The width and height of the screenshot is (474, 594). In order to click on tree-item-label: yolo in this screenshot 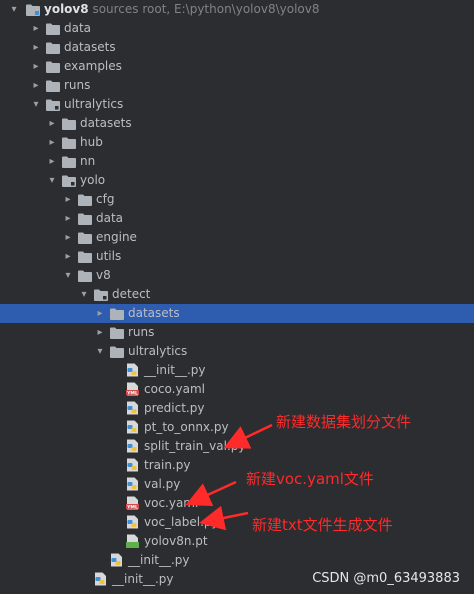, I will do `click(93, 180)`.